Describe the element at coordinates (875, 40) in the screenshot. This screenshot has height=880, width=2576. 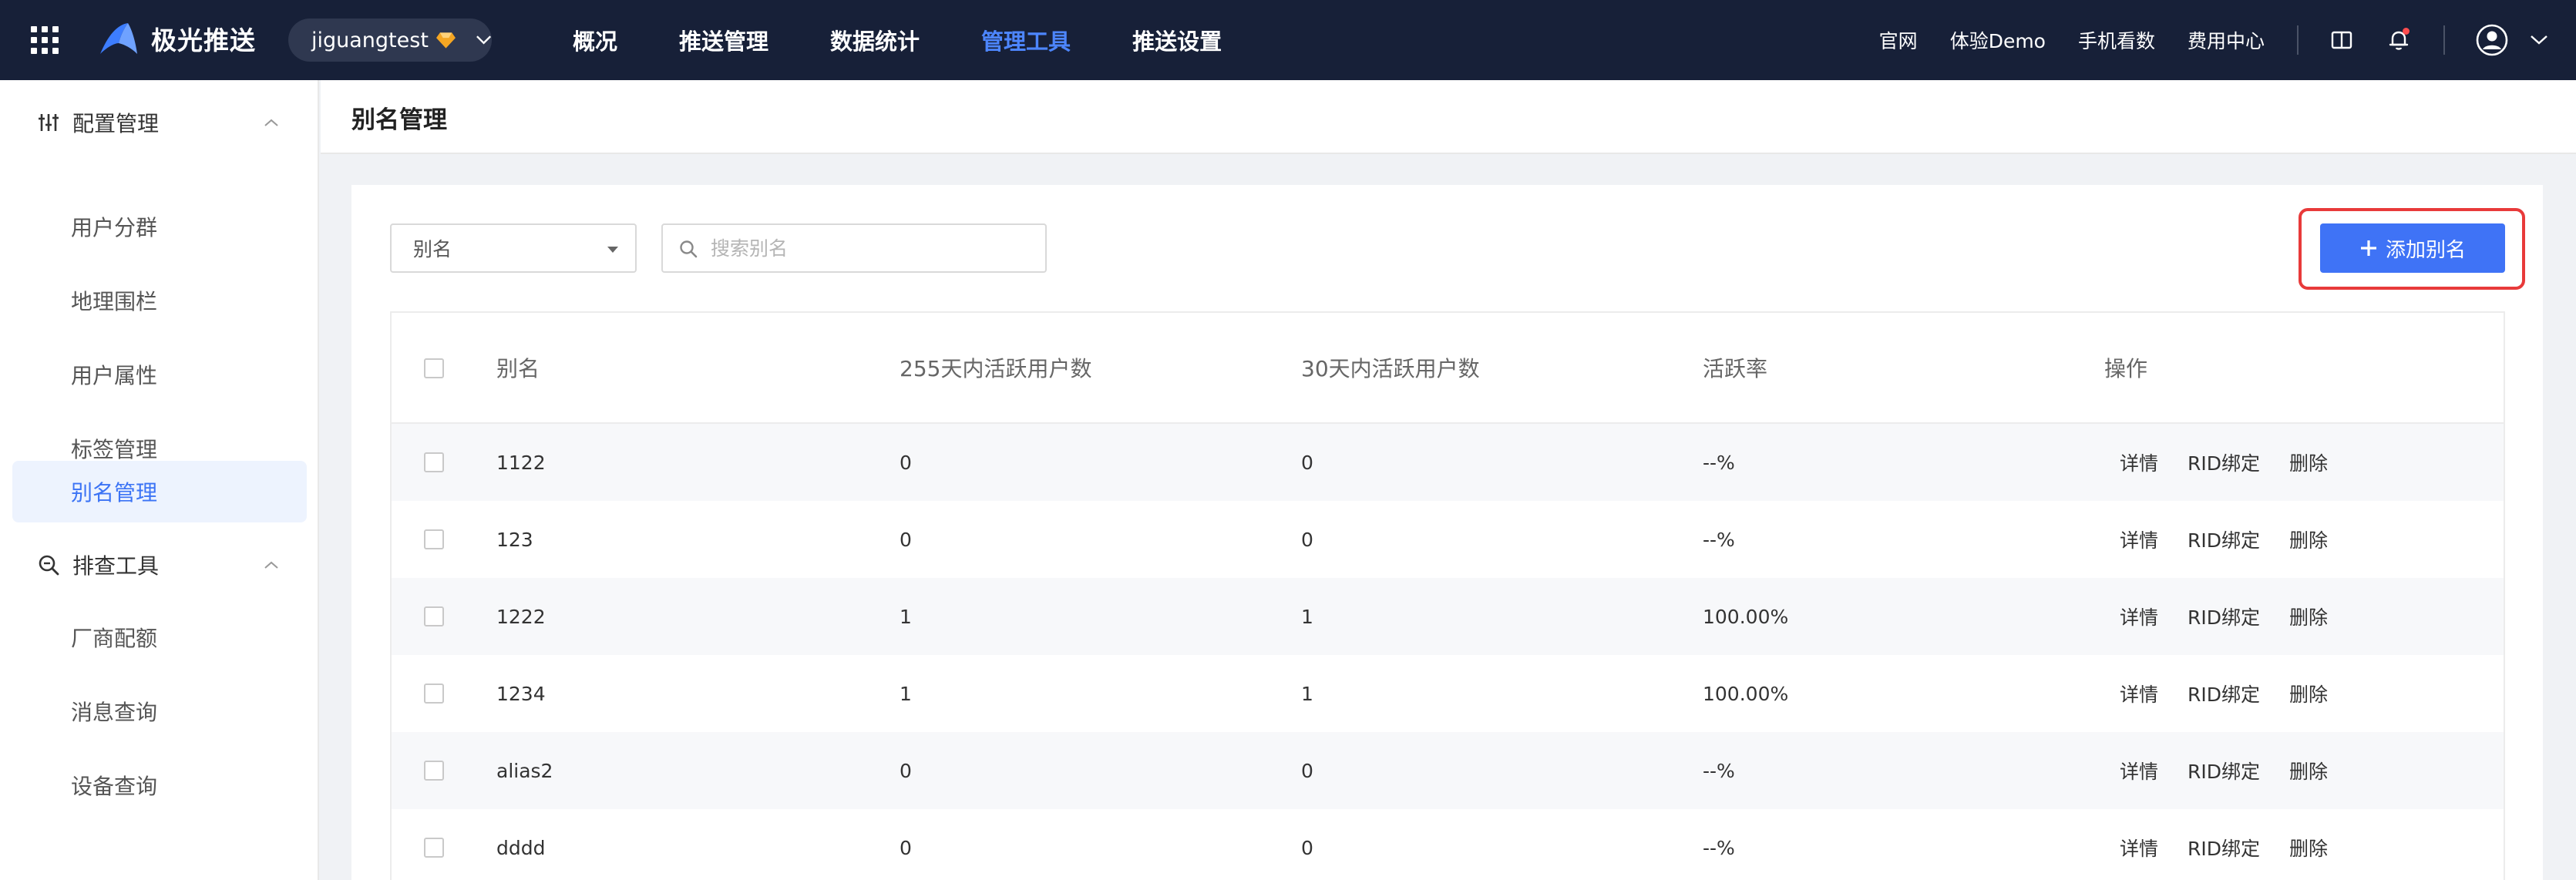
I see `nav-statistics: 数据统计` at that location.